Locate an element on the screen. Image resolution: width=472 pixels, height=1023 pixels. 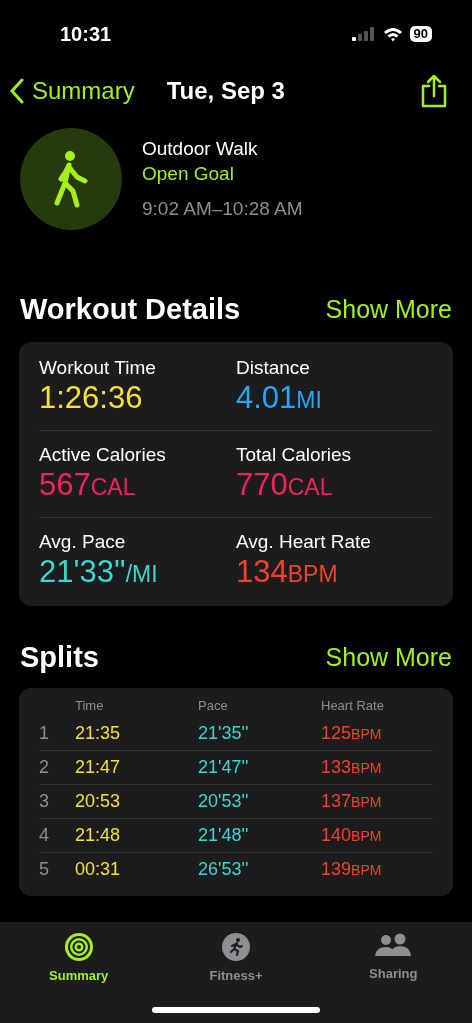
split-heart-rate: 140BPM is located at coordinates (352, 835).